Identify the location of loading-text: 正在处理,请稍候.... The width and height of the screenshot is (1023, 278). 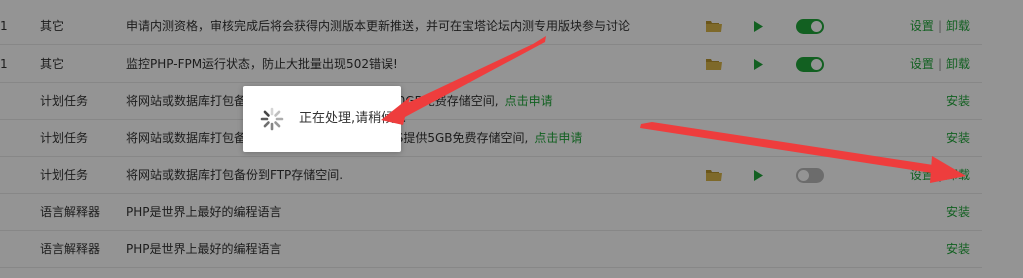
(353, 118).